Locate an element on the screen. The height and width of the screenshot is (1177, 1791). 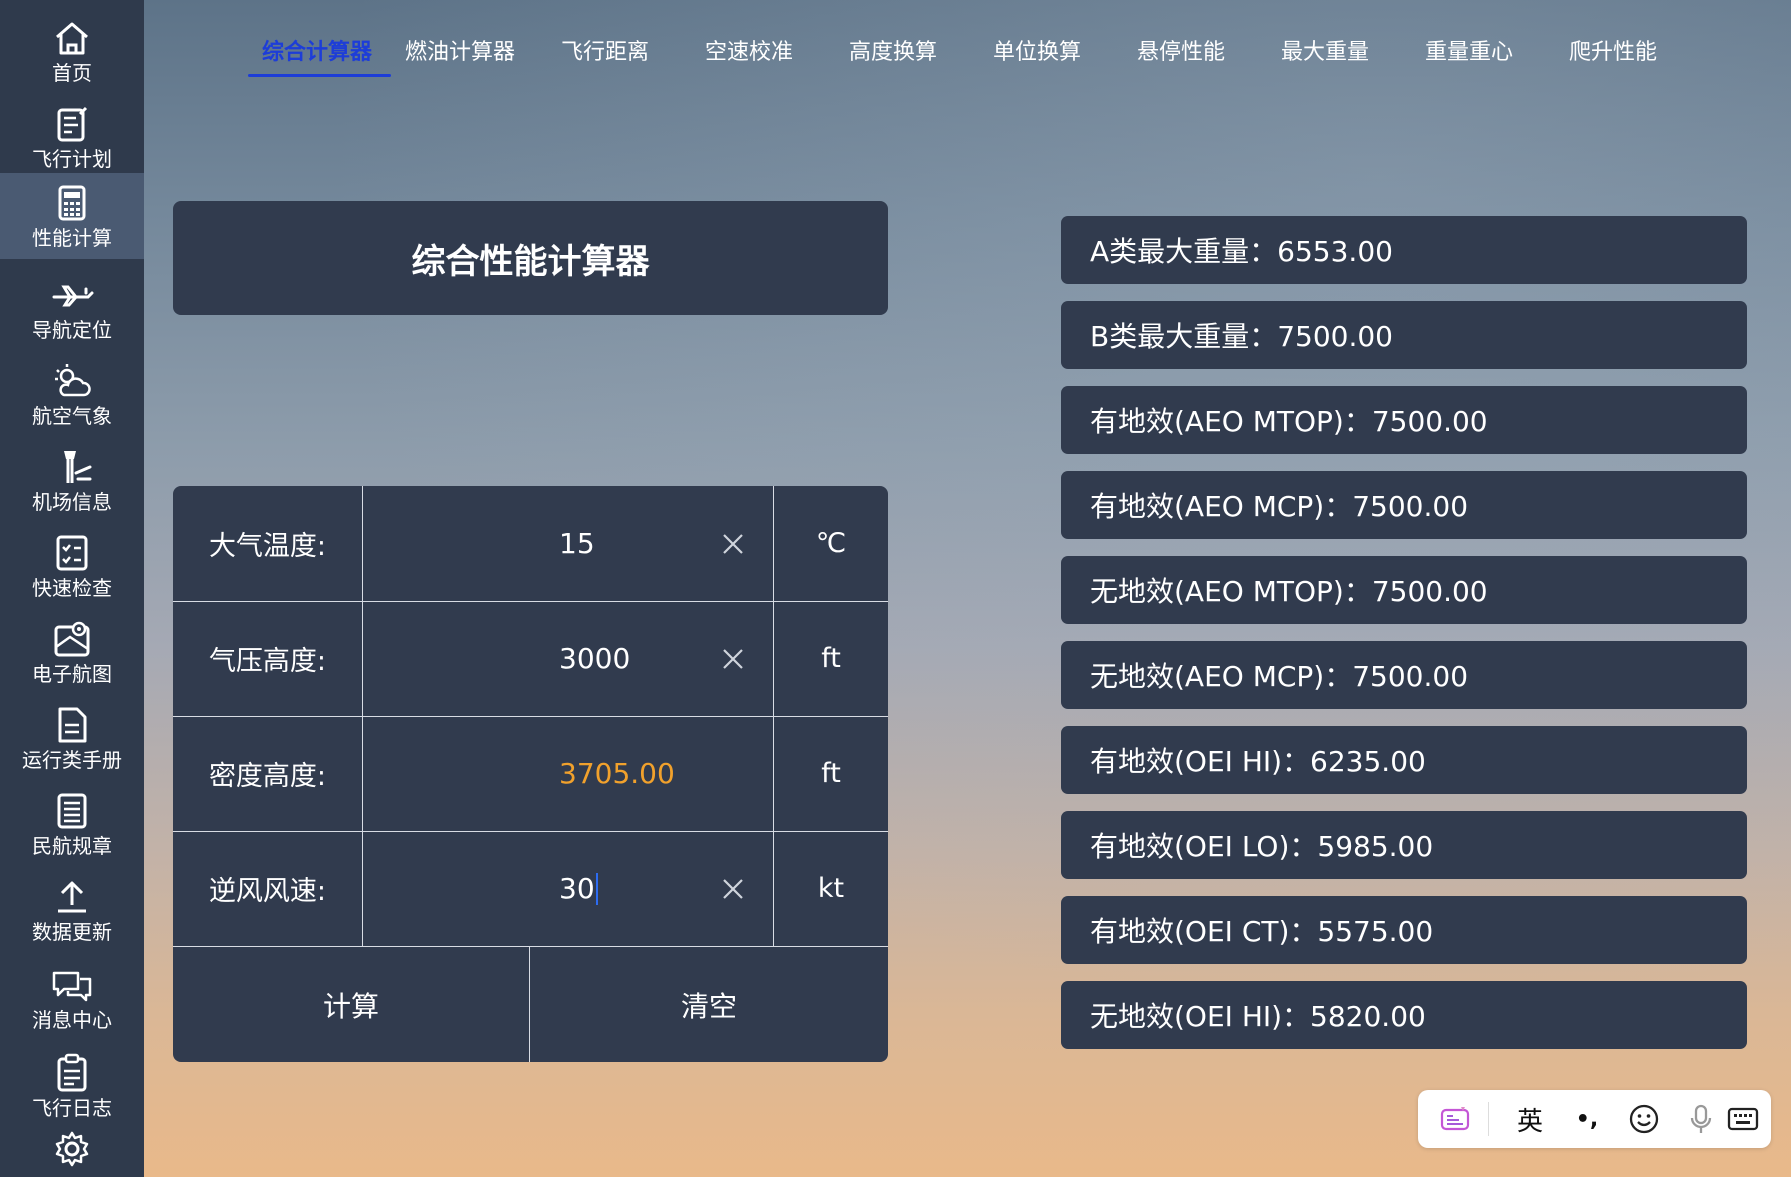
active-tab-indicator is located at coordinates (319, 75).